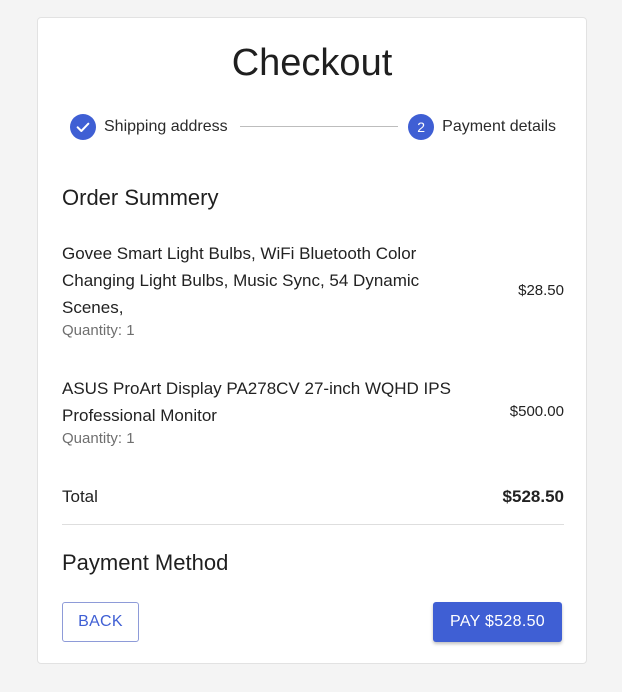 This screenshot has width=622, height=692. What do you see at coordinates (313, 524) in the screenshot?
I see `divider` at bounding box center [313, 524].